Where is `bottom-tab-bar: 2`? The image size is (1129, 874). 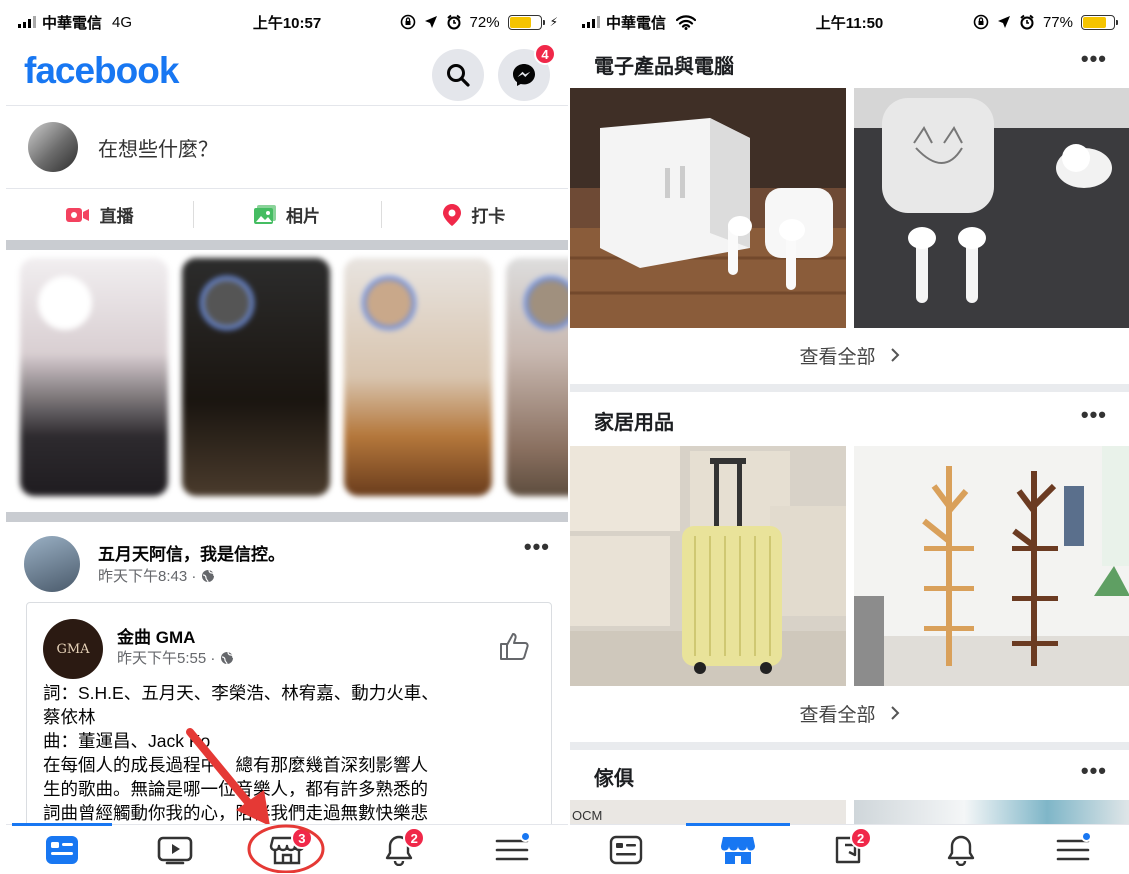
bottom-tab-bar: 2 is located at coordinates (849, 848).